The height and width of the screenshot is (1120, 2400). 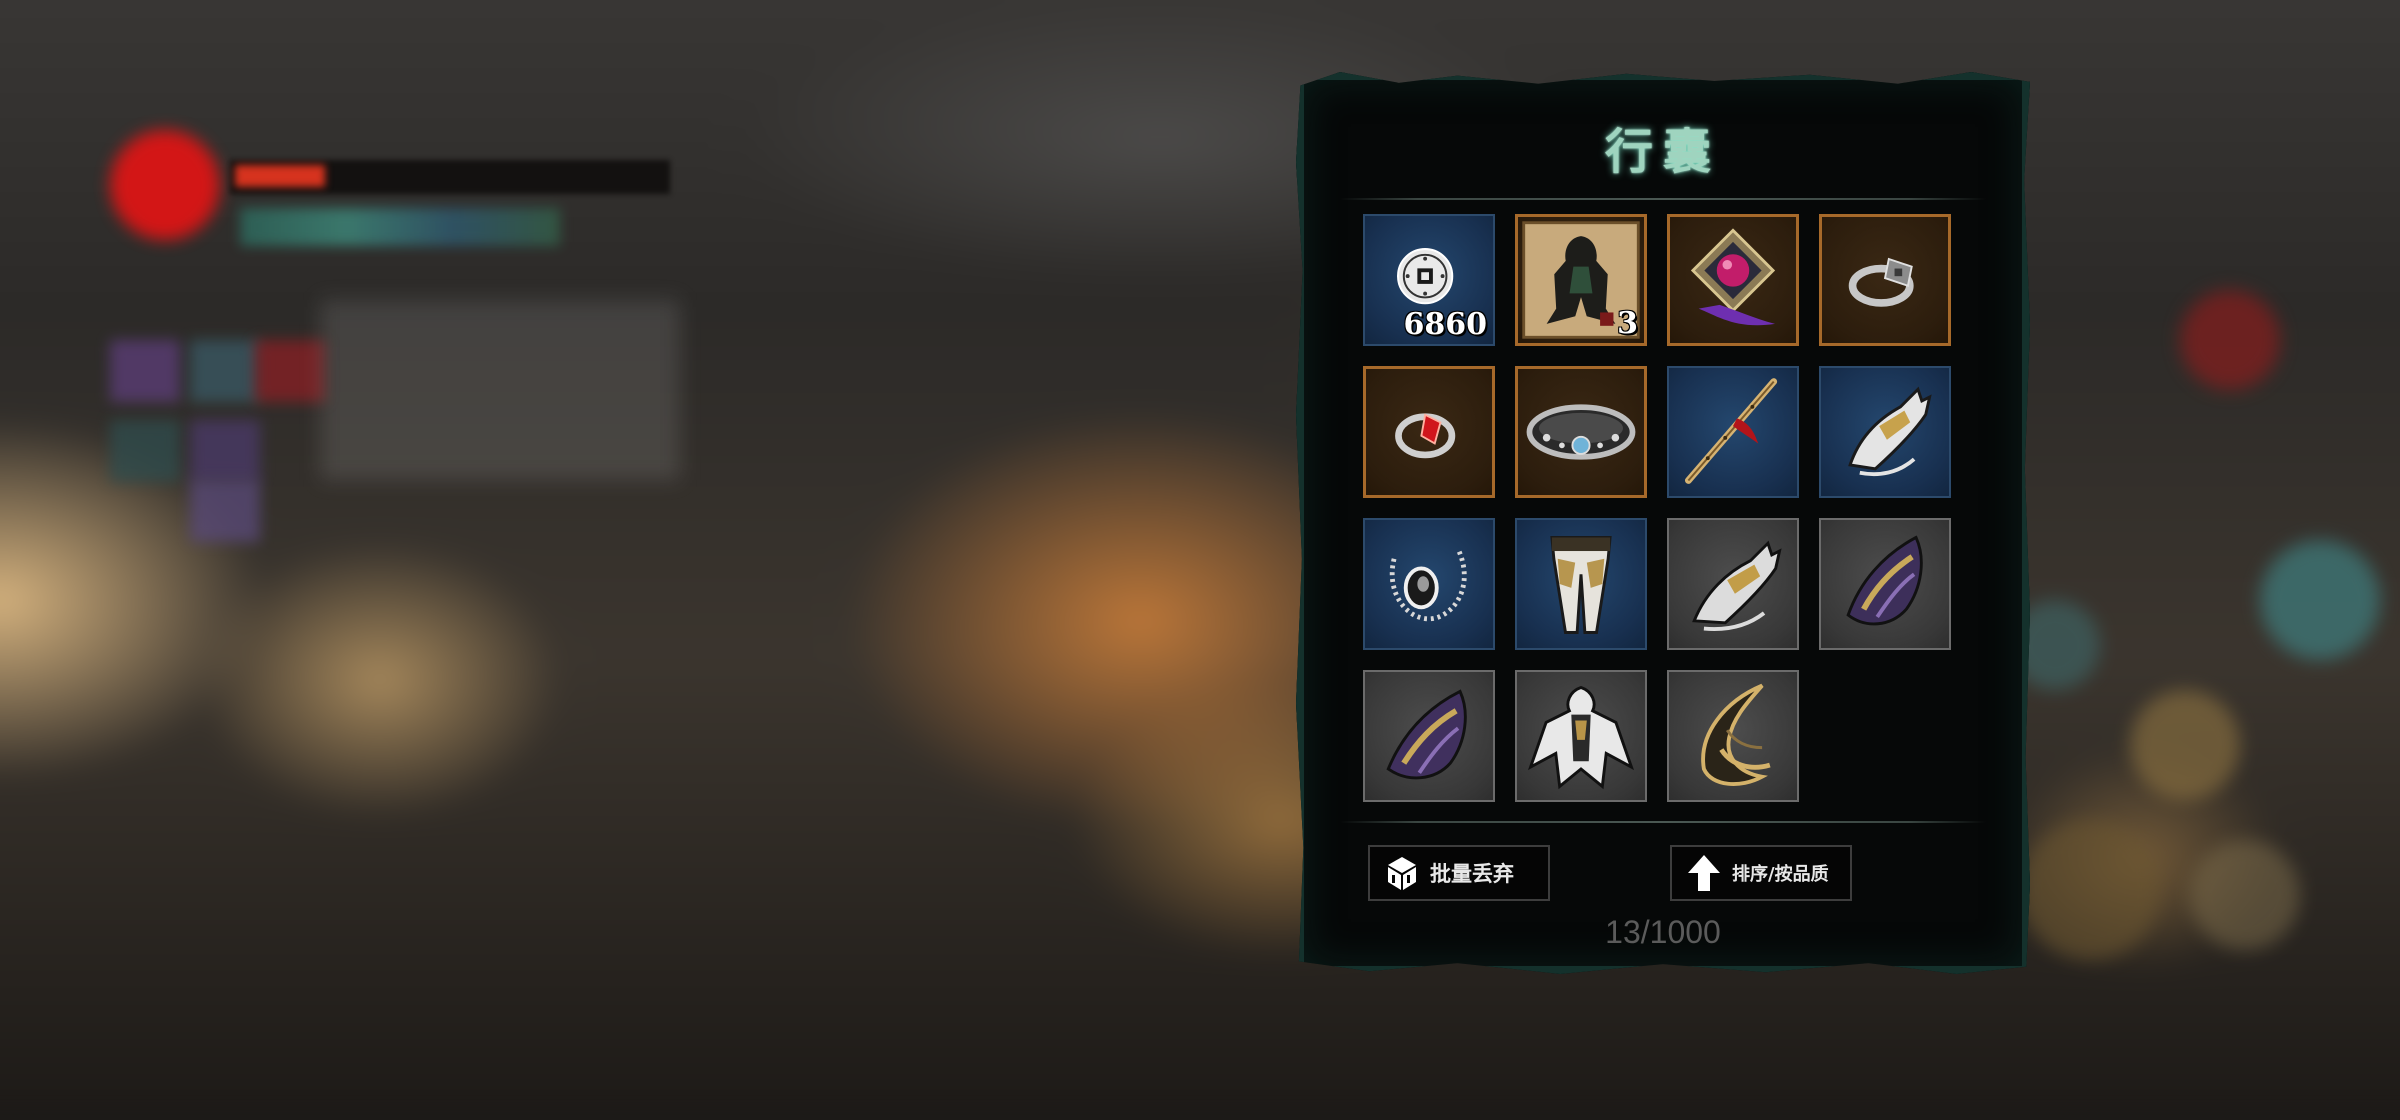 I want to click on flute-icon, so click(x=1731, y=431).